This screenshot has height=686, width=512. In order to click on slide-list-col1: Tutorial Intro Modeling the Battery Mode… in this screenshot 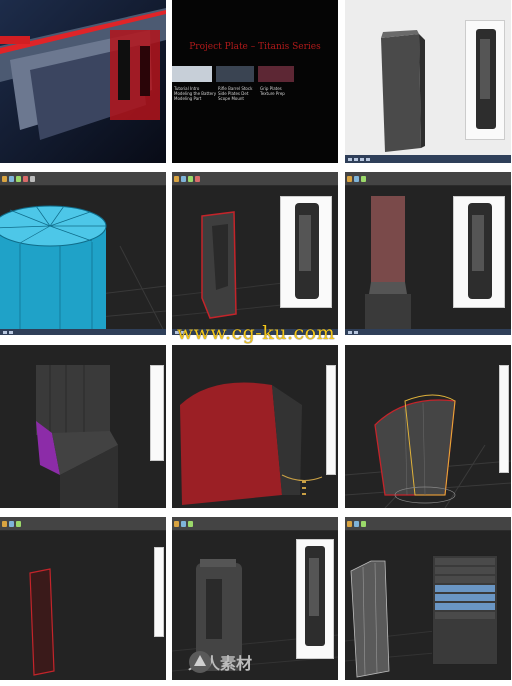, I will do `click(195, 93)`.